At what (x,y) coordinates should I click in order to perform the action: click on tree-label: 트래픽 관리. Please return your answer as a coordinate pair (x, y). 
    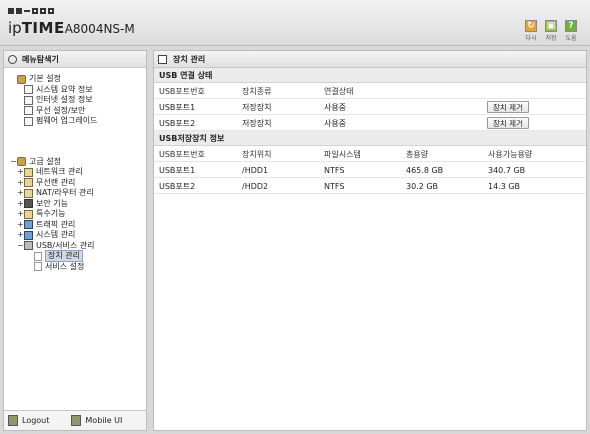
    Looking at the image, I should click on (56, 224).